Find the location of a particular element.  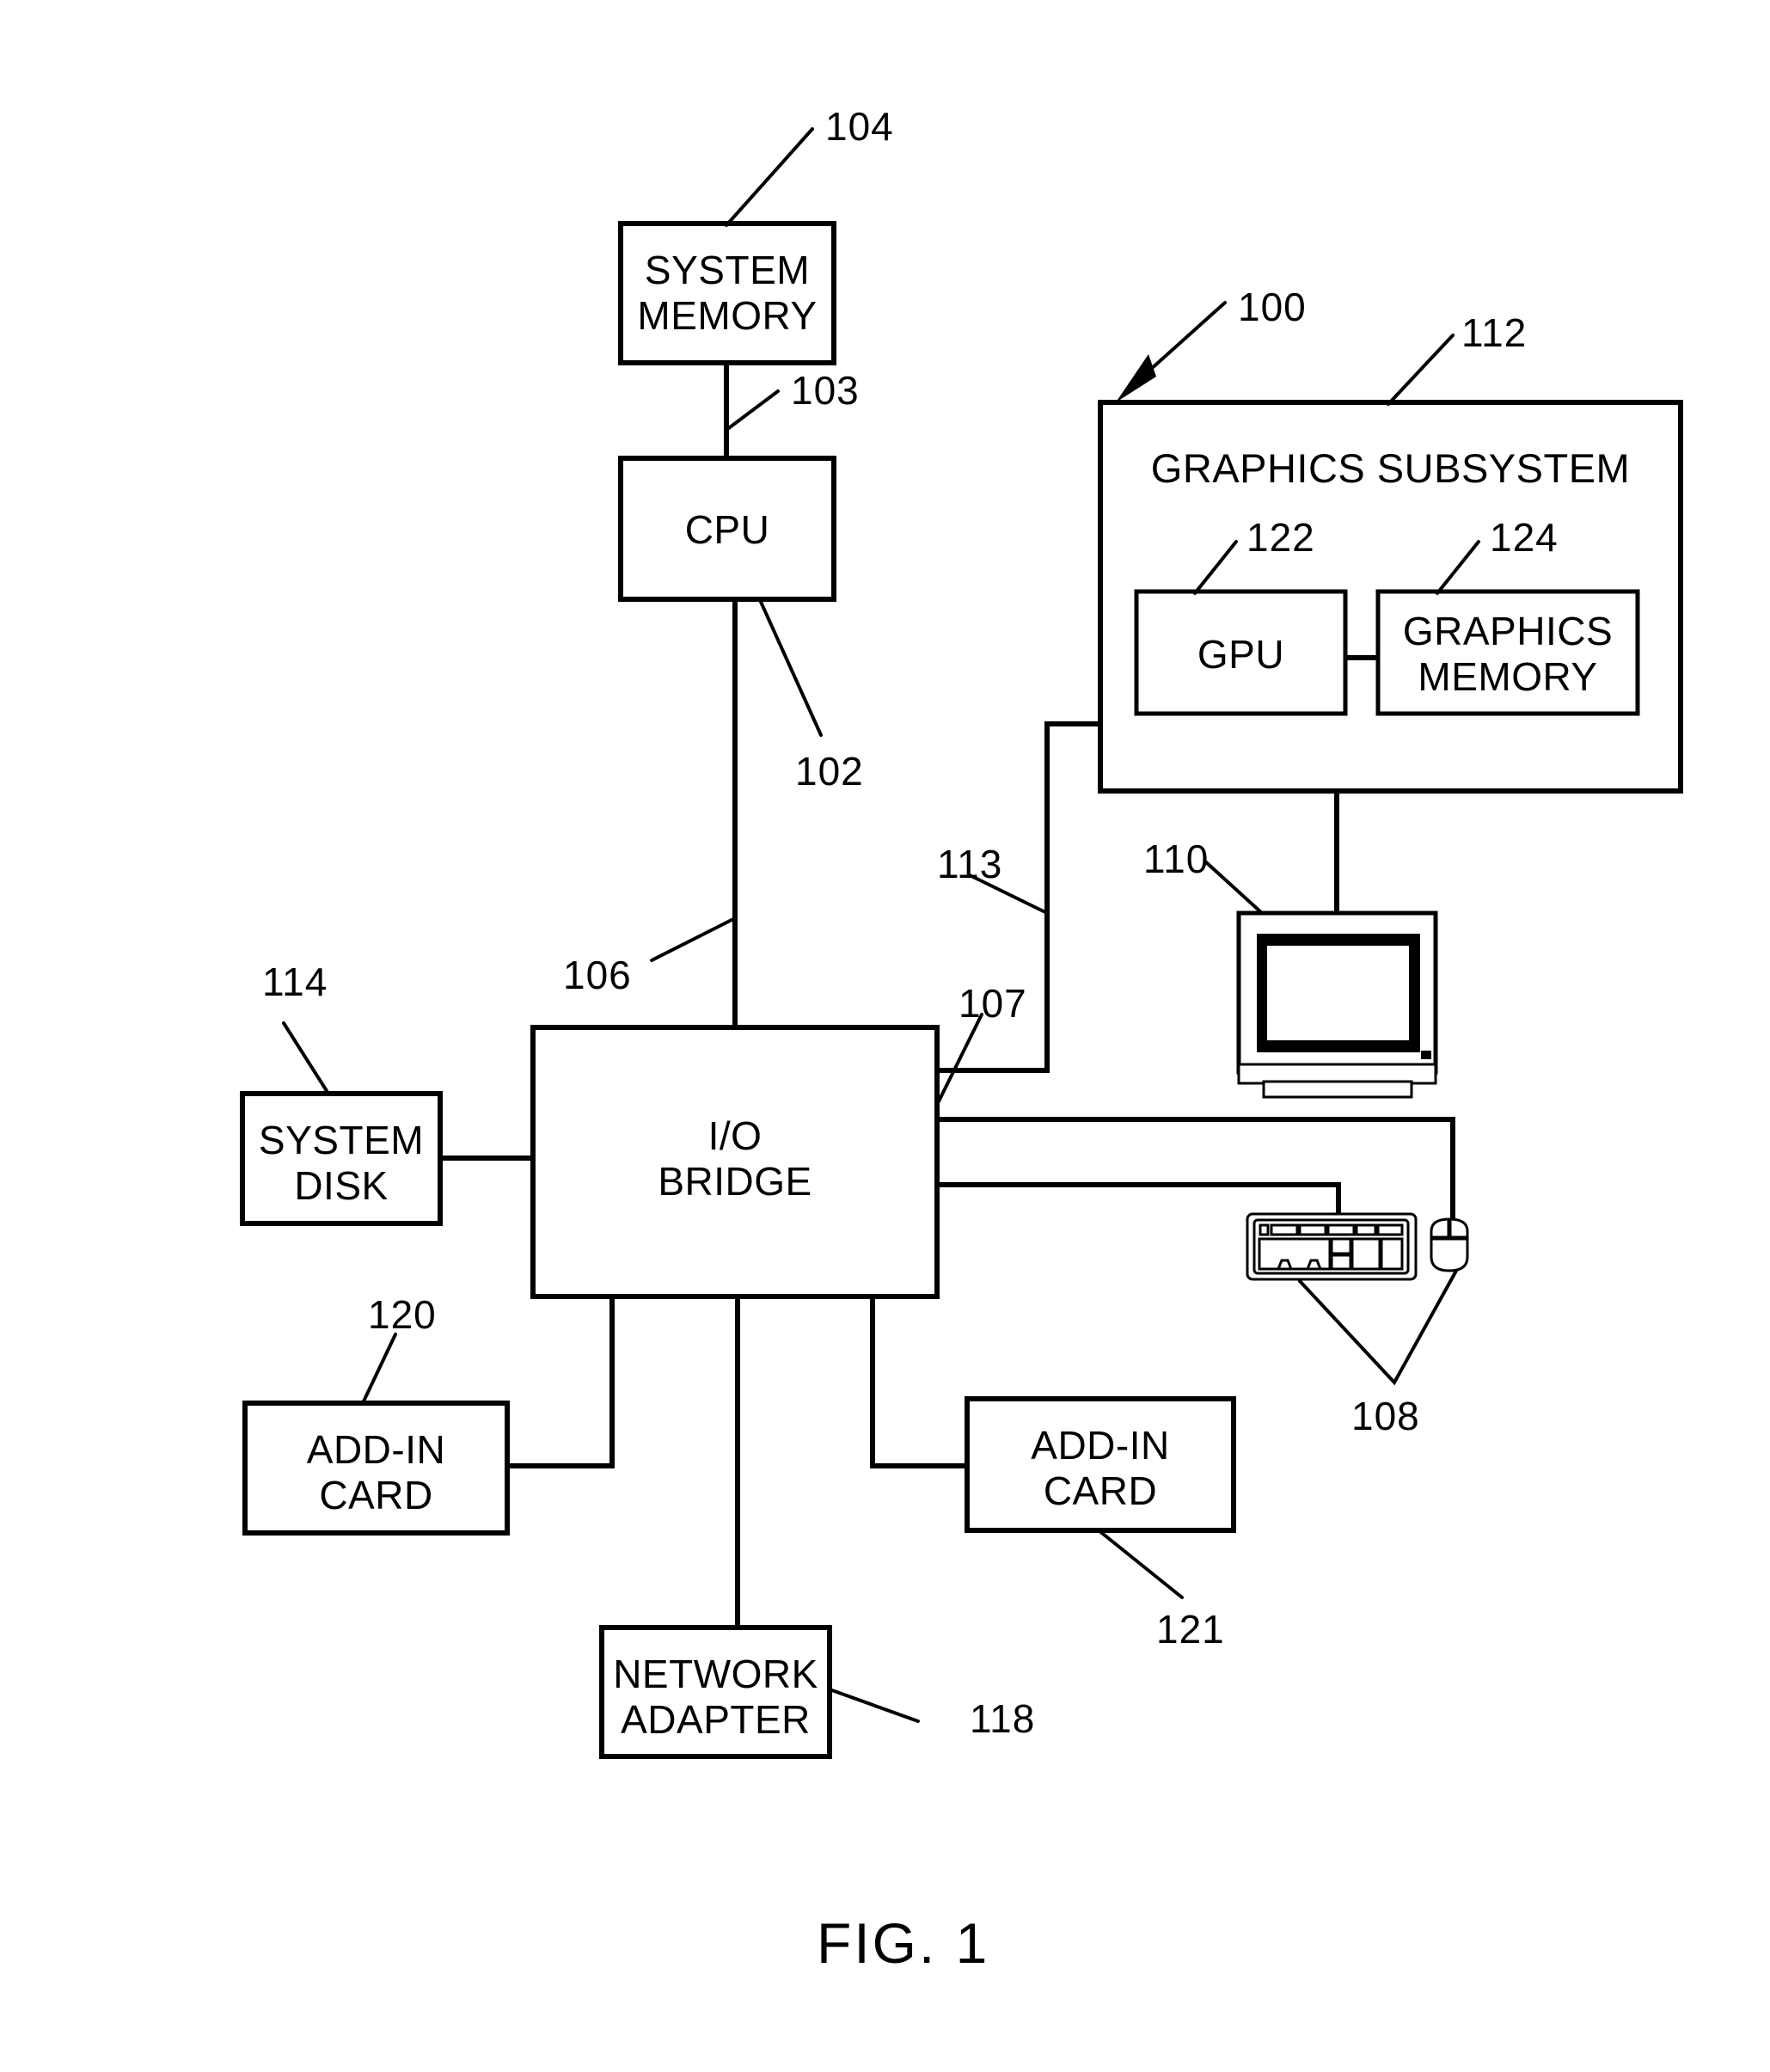

io-bridge-to-add-in-card-right-line is located at coordinates (918, 1383).